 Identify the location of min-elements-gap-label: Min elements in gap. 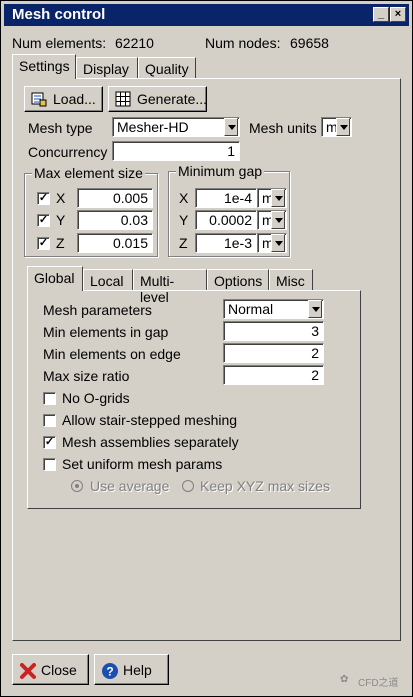
(106, 332).